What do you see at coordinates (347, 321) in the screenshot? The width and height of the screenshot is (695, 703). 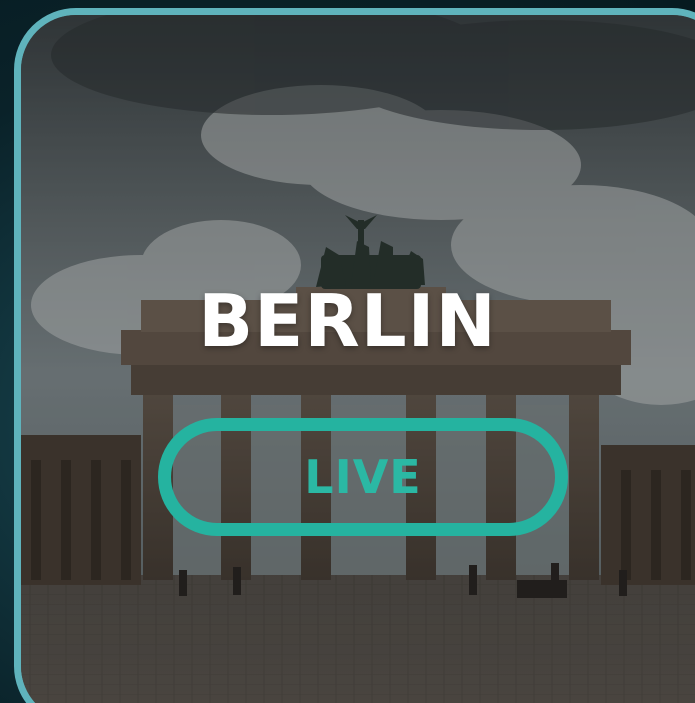 I see `city-title: BERLIN` at bounding box center [347, 321].